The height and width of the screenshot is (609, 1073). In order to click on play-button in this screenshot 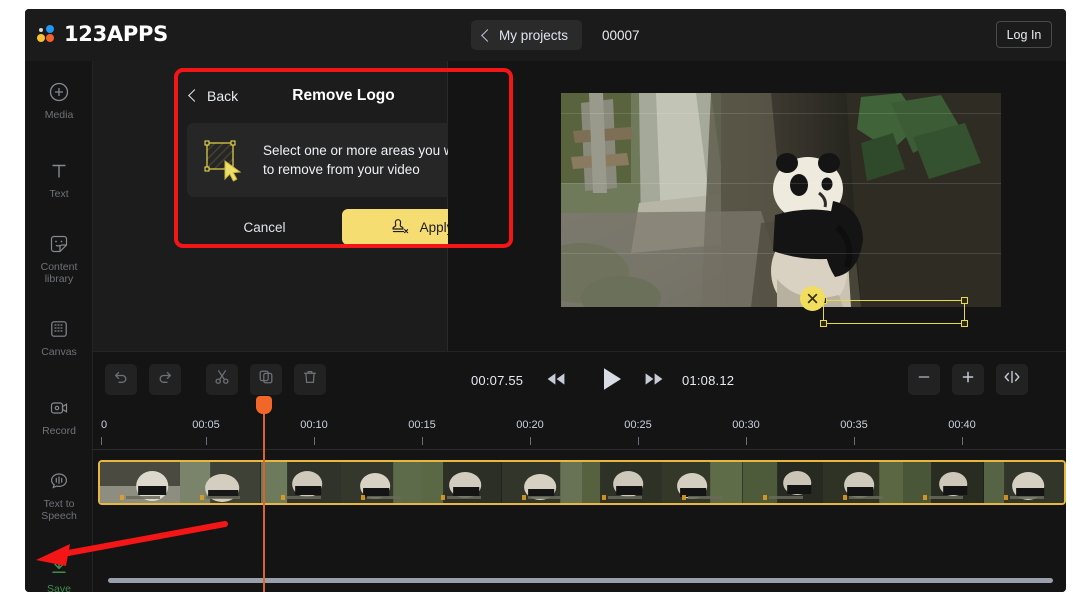, I will do `click(612, 381)`.